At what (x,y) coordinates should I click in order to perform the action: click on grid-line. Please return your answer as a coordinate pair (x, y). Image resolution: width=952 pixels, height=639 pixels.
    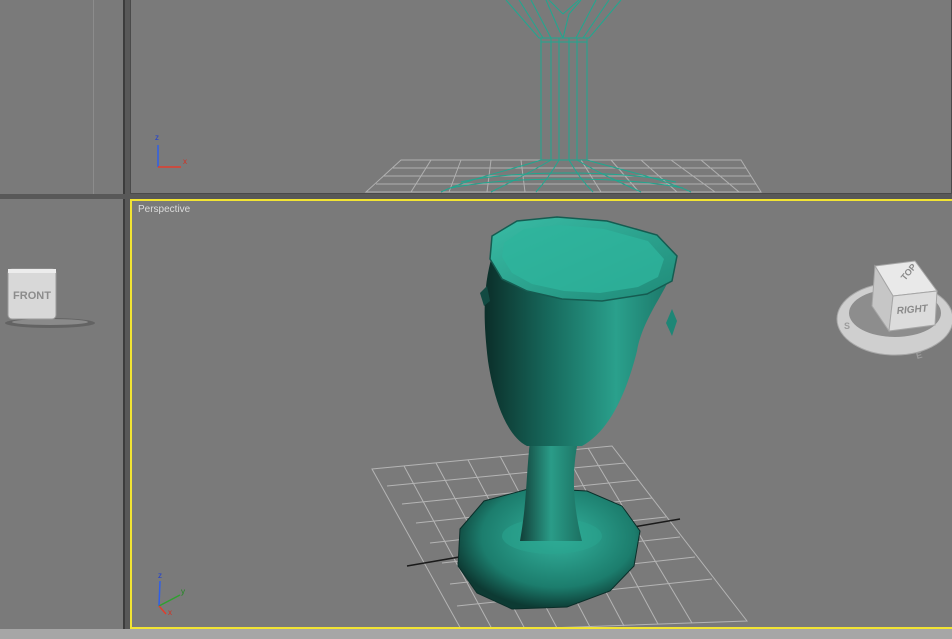
    Looking at the image, I should click on (93, 97).